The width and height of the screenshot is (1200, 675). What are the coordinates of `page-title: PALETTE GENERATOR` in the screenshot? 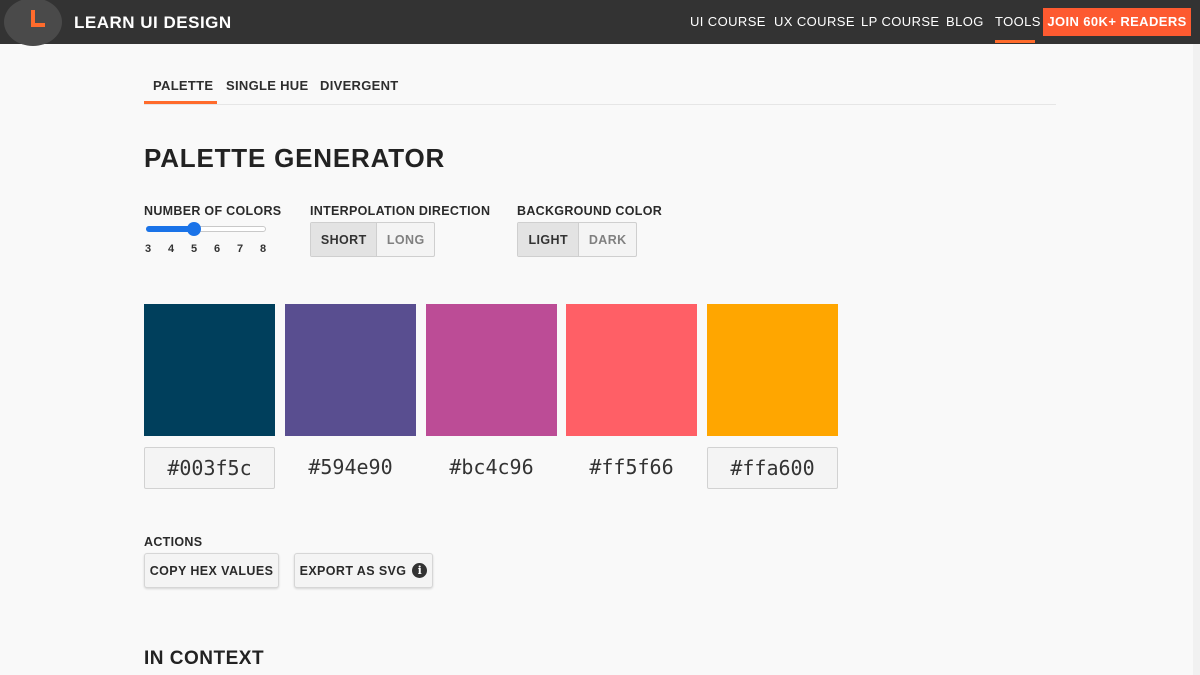 It's located at (295, 158).